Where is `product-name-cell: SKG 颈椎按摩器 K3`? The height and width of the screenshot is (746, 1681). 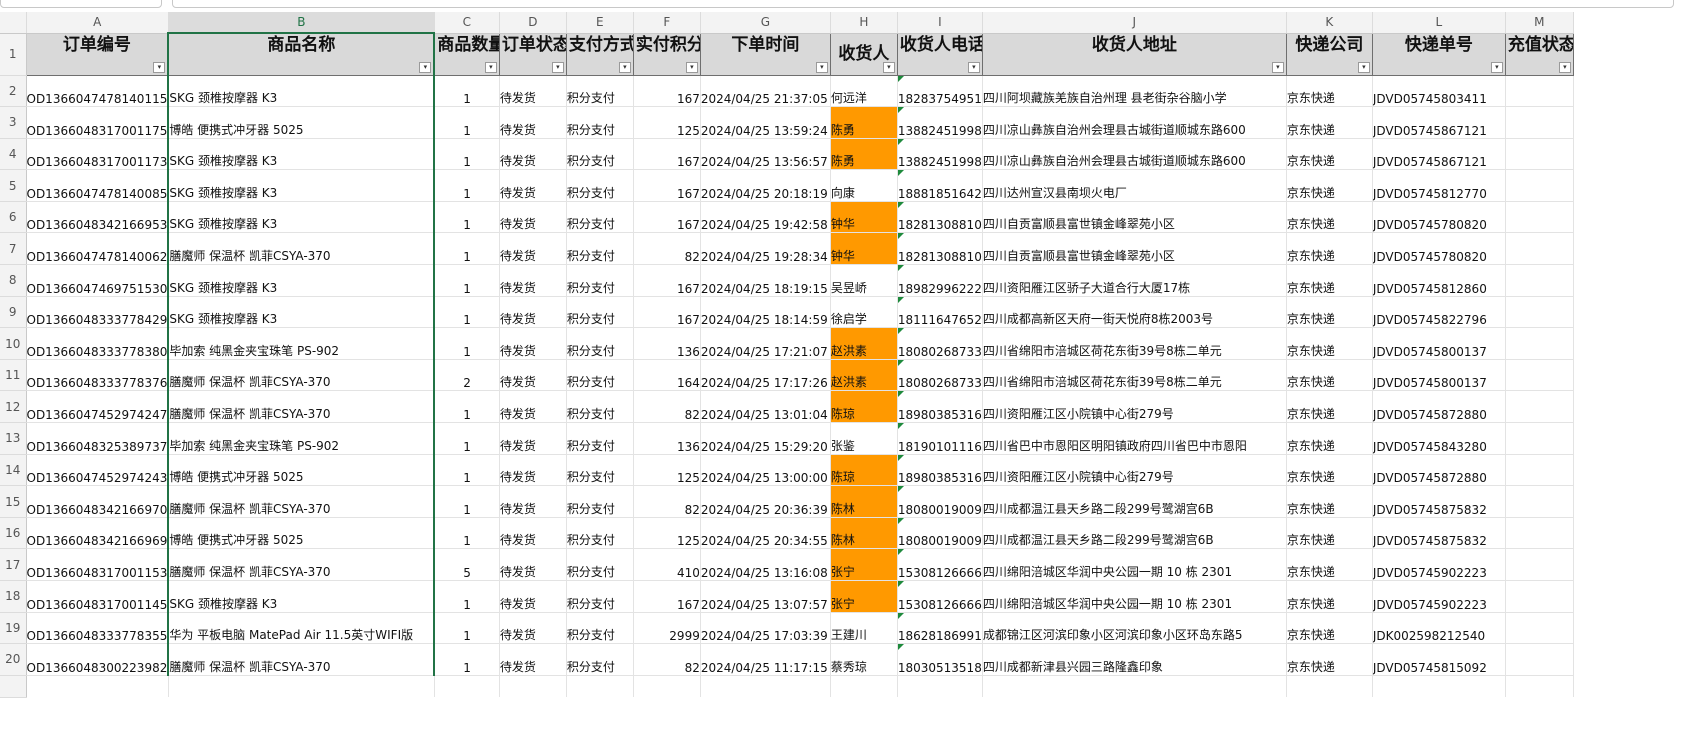 product-name-cell: SKG 颈椎按摩器 K3 is located at coordinates (301, 280).